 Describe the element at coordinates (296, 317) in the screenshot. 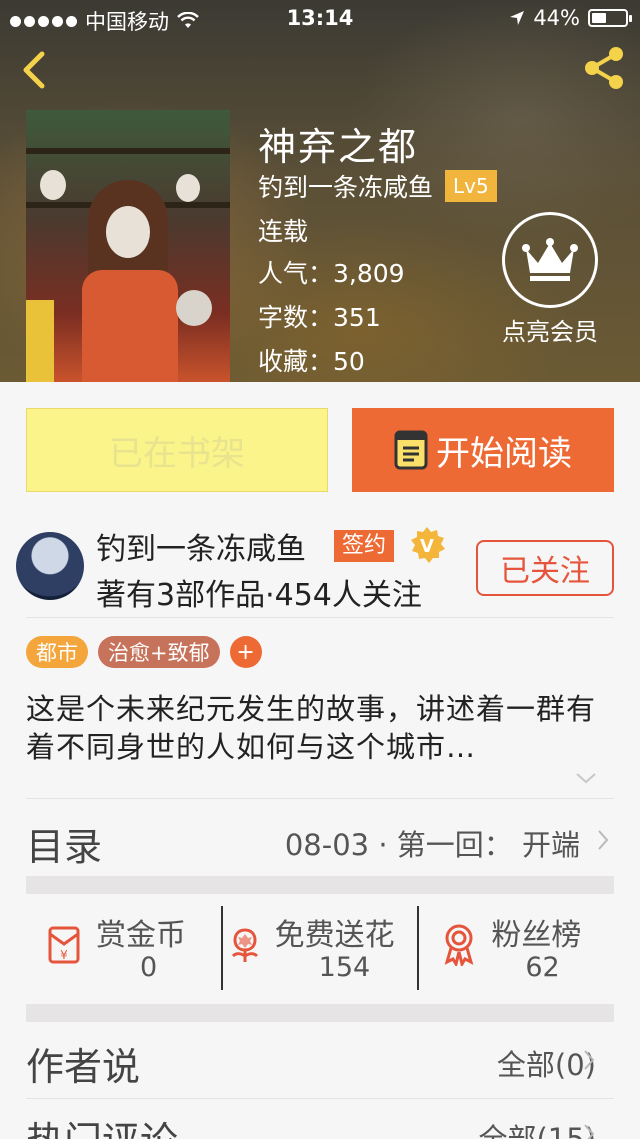

I see `word-count-label: 字数：` at that location.